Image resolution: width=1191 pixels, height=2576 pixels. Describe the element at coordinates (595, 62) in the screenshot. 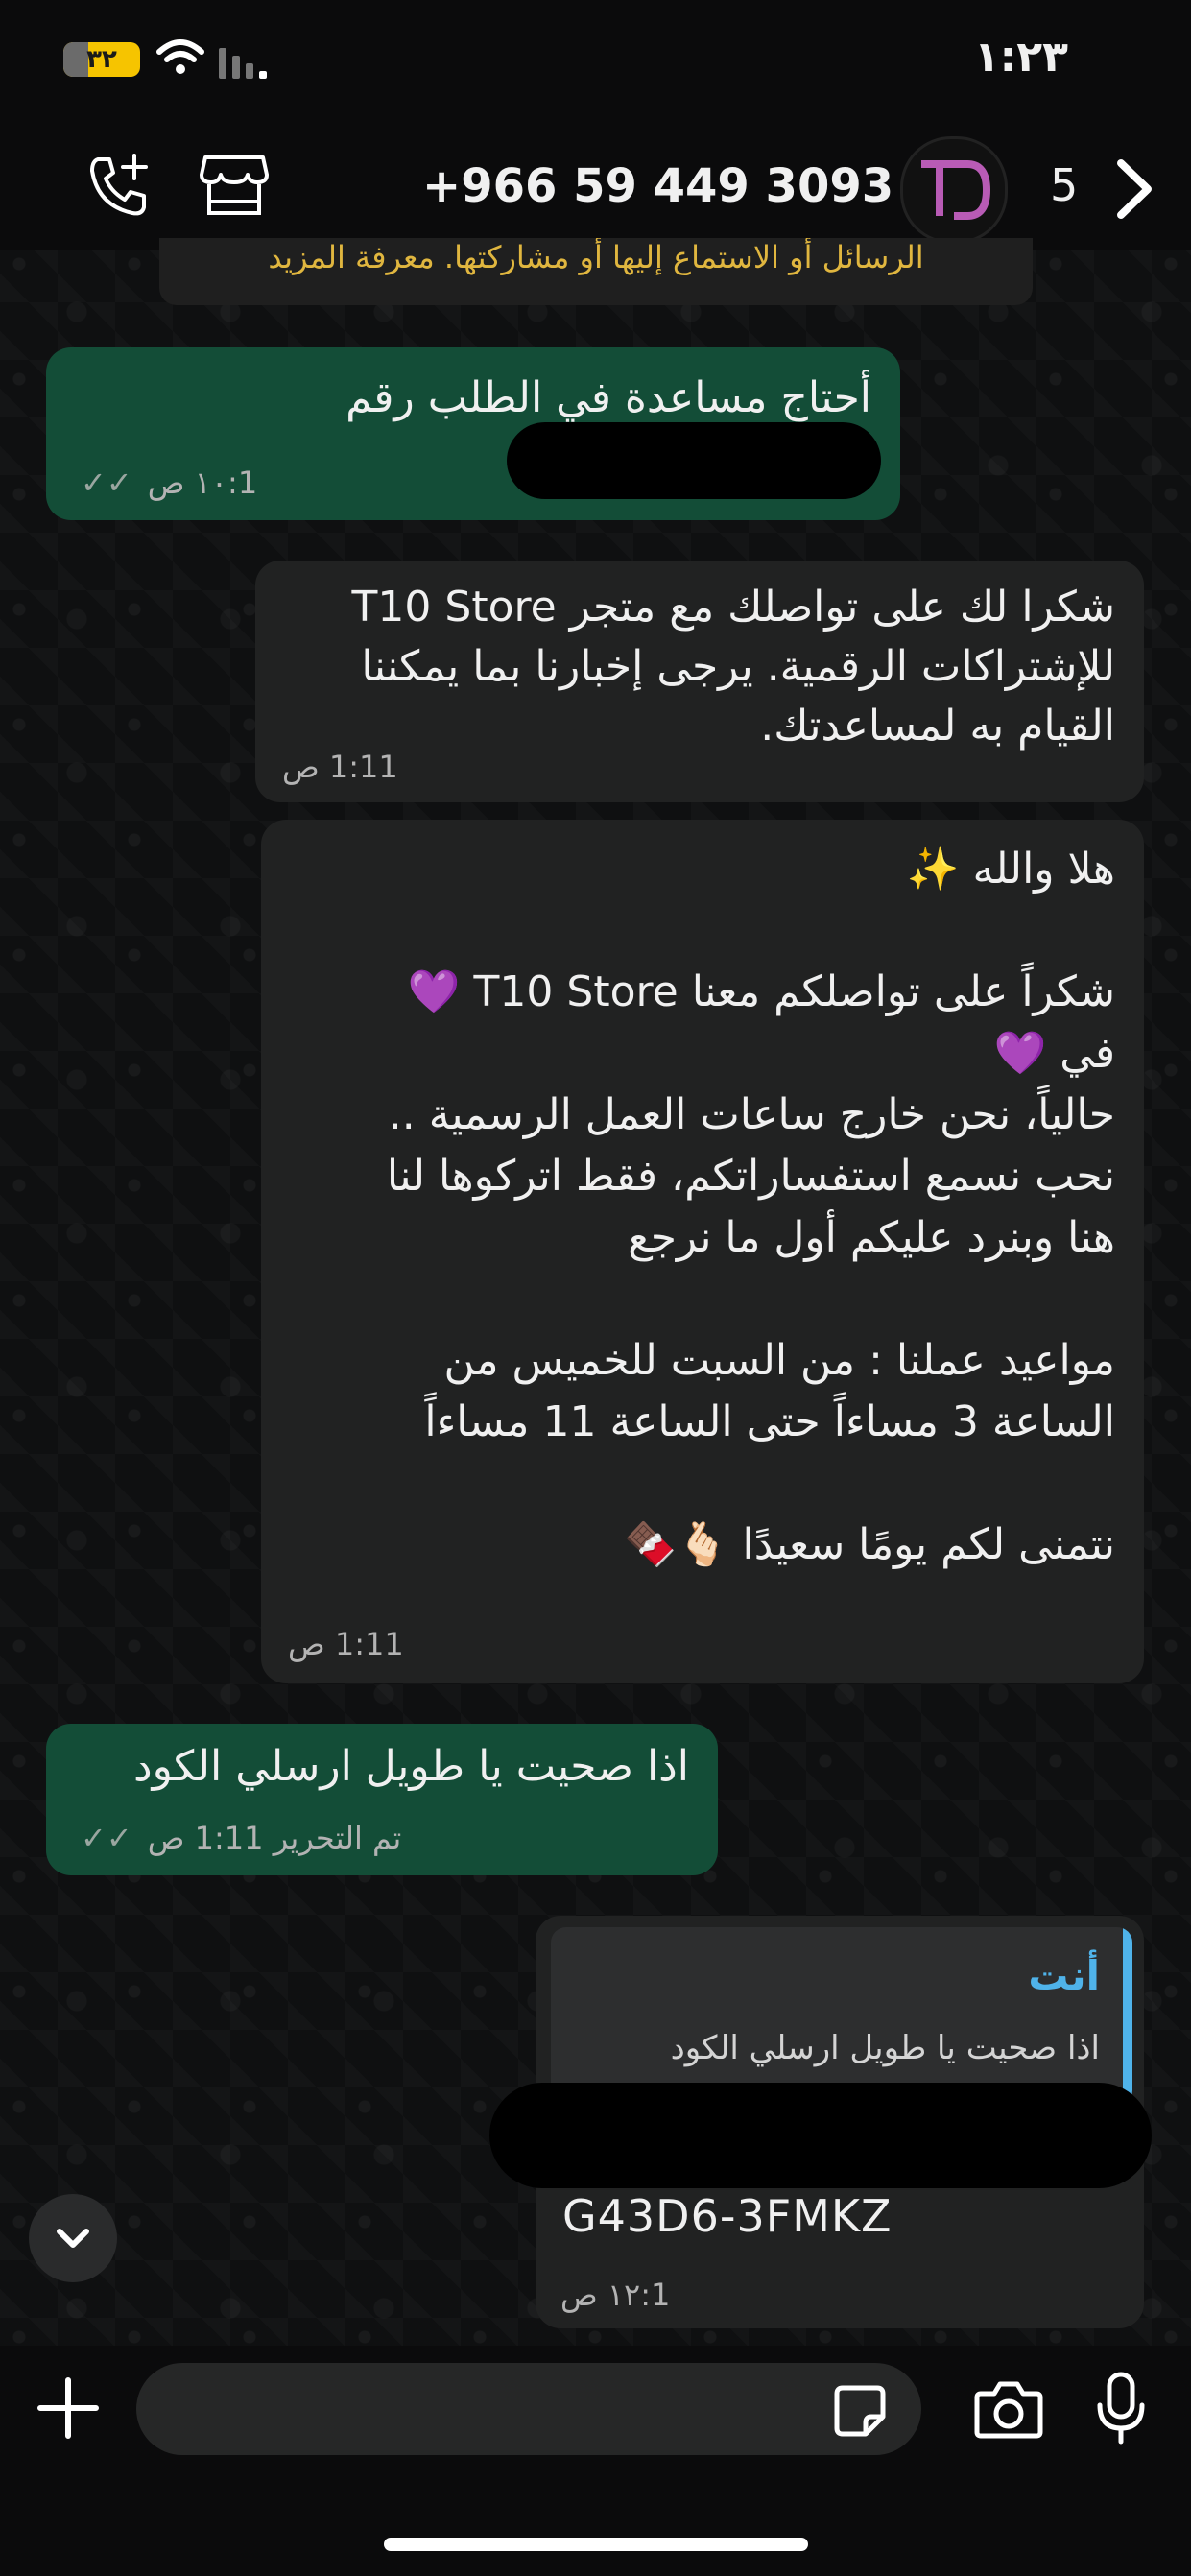

I see `status-bar: ٣٢ ١:٢٣` at that location.